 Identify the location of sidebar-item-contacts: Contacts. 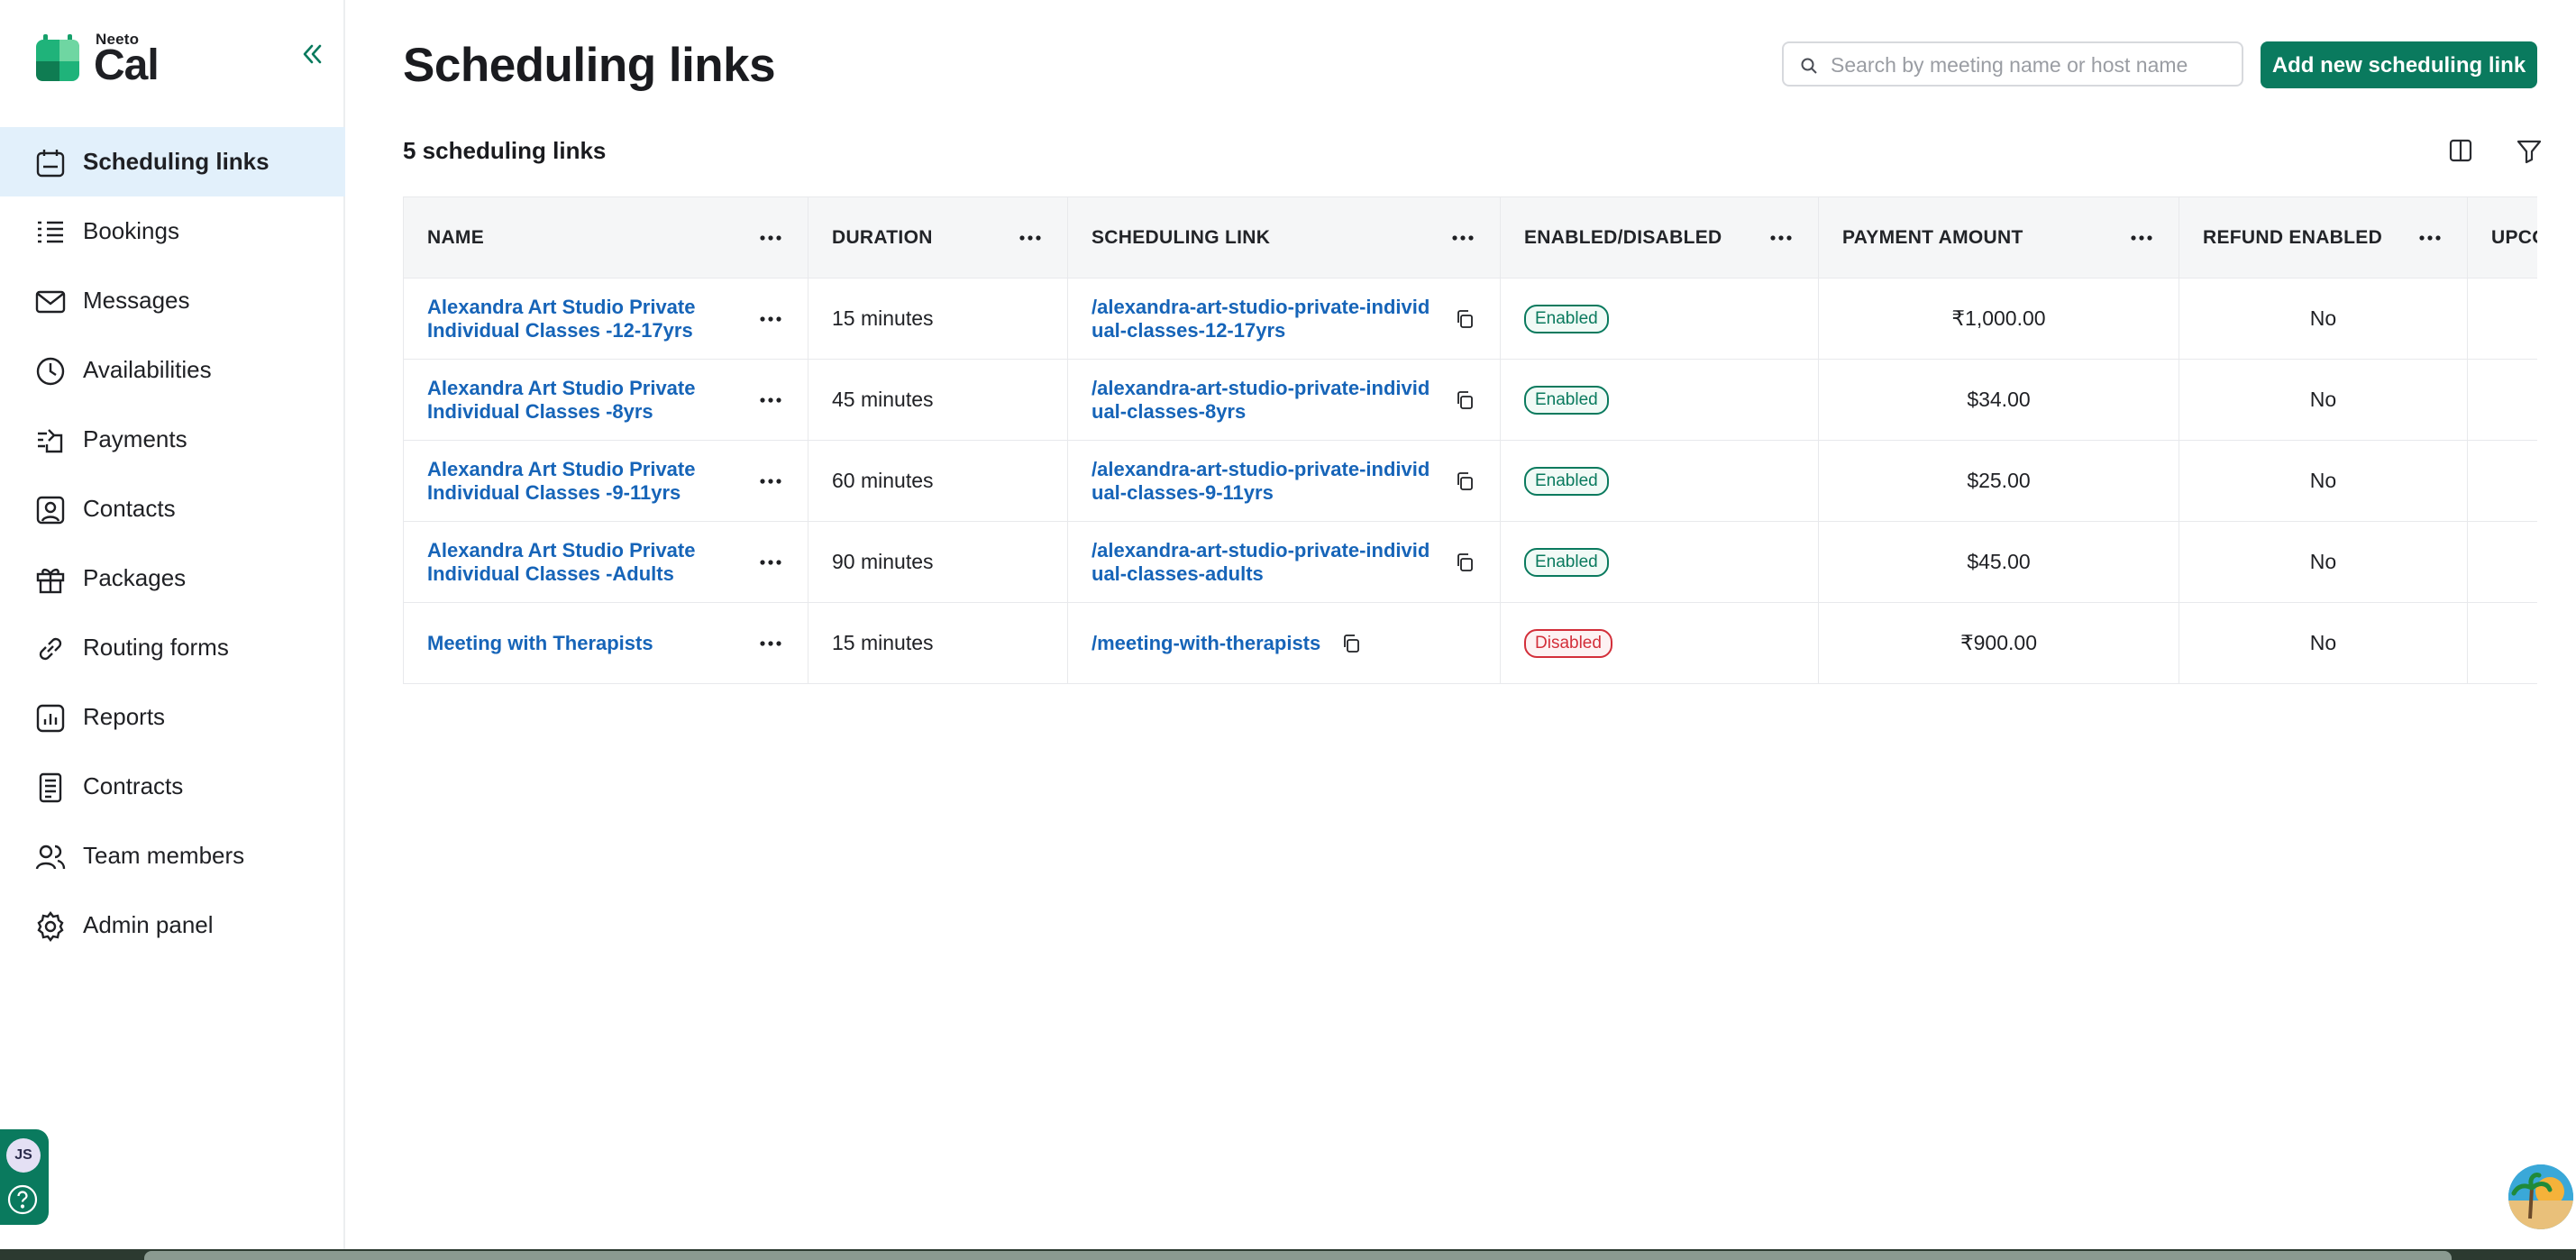
(172, 509).